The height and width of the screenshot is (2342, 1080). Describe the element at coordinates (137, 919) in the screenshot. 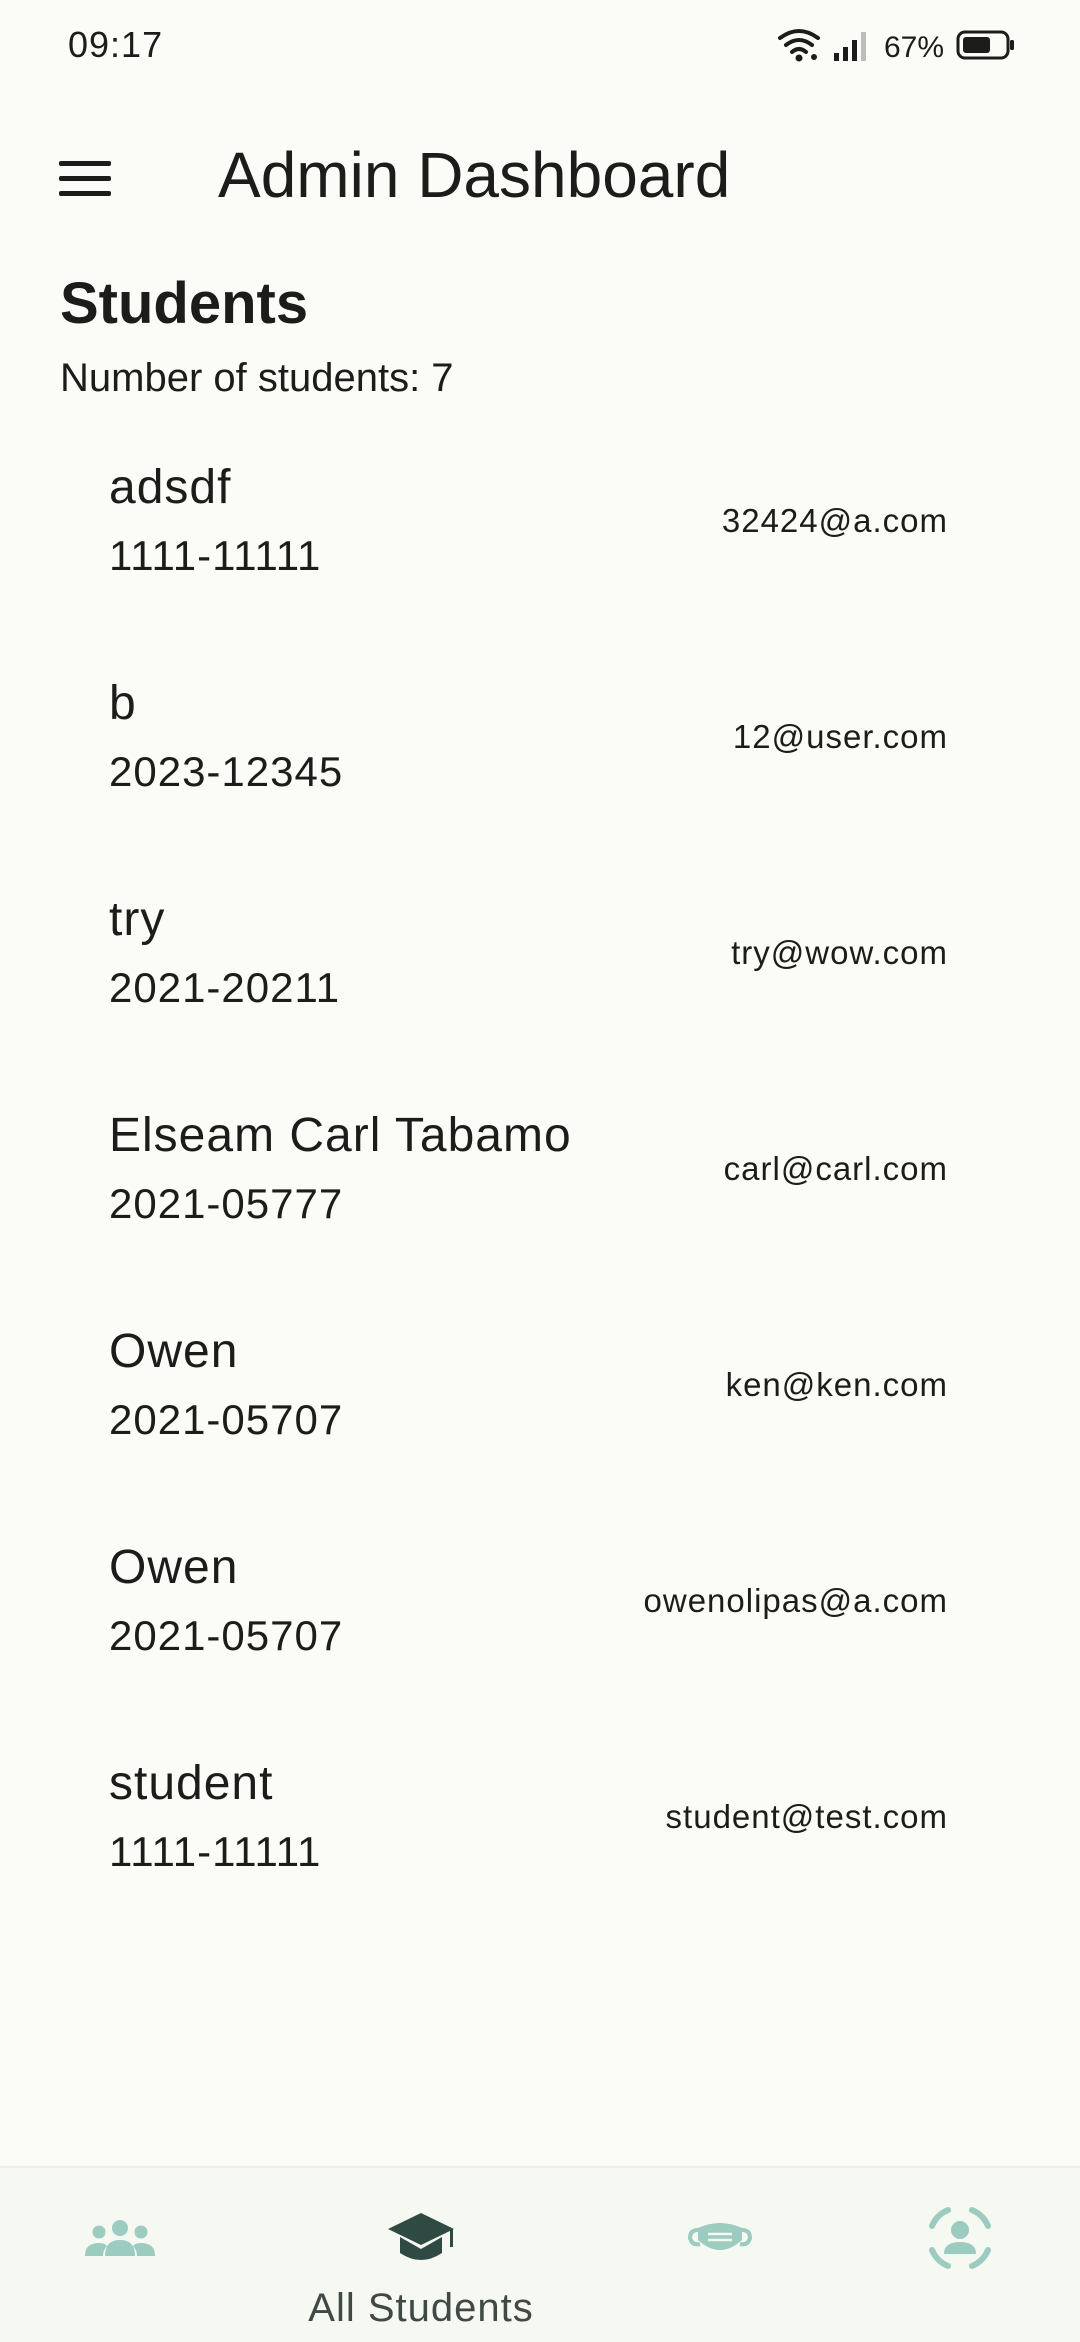

I see `student-name: try` at that location.